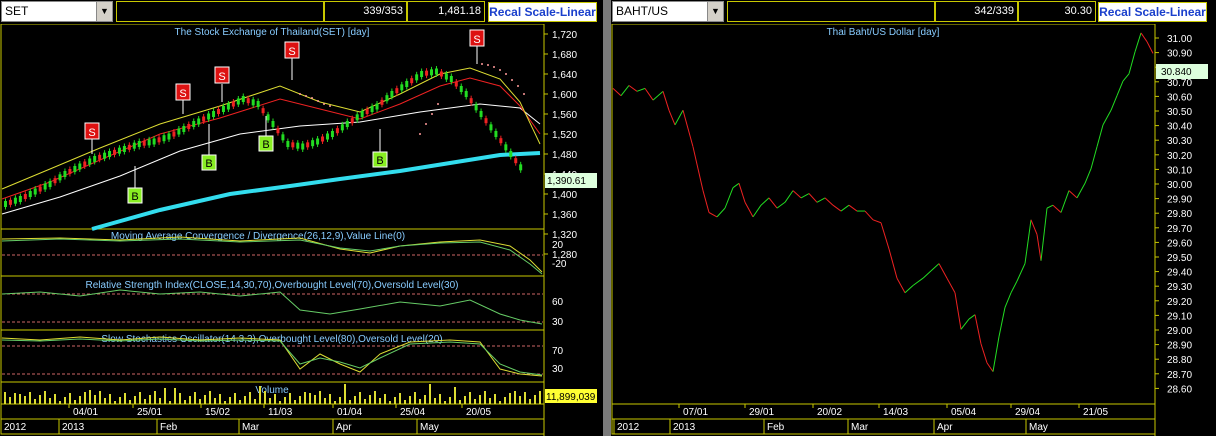  Describe the element at coordinates (558, 245) in the screenshot. I see `macd-tick: 20` at that location.